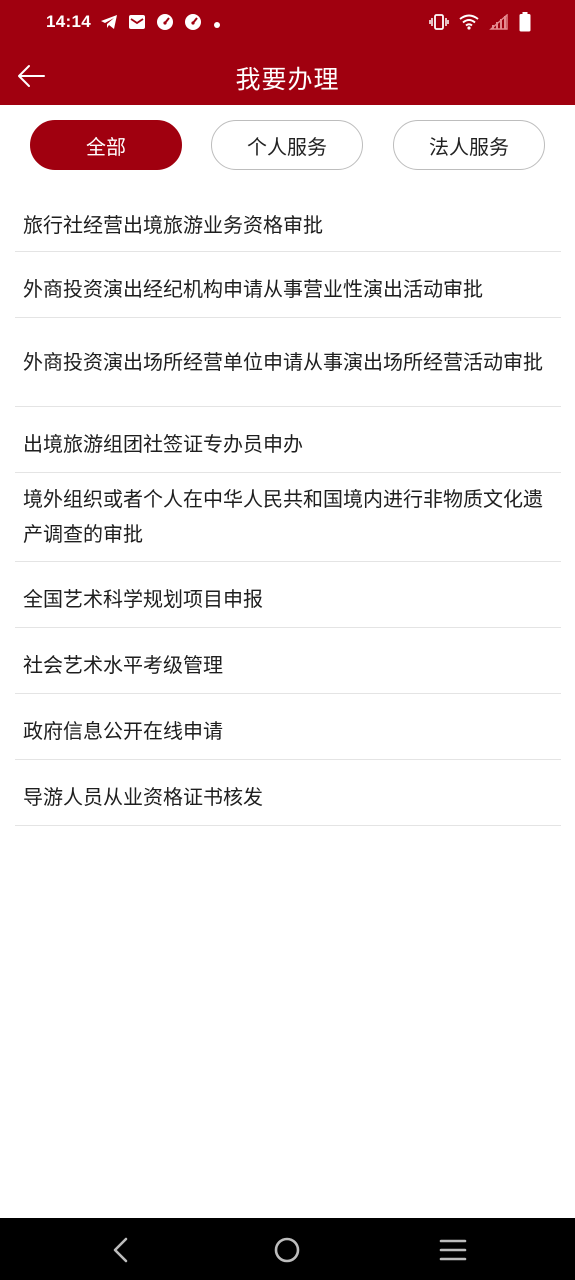  I want to click on battery-icon, so click(525, 24).